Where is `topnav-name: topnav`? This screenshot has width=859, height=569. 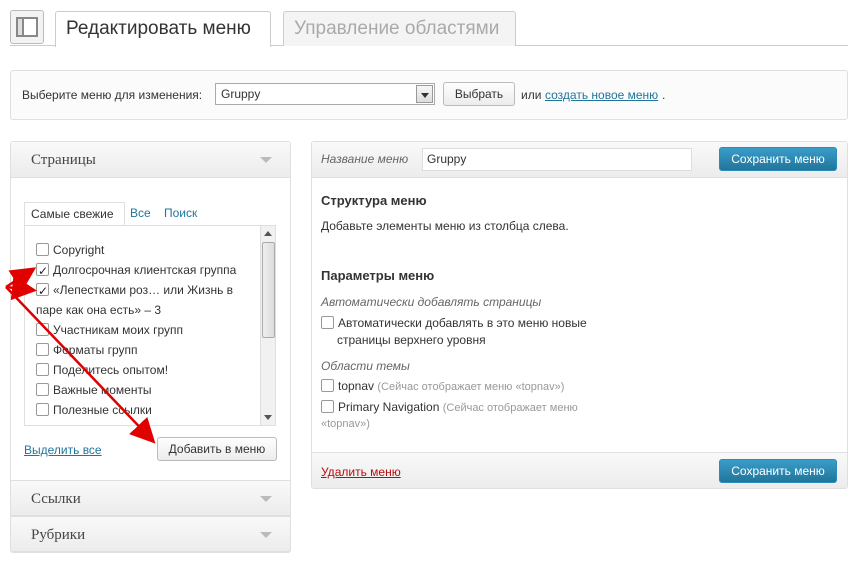
topnav-name: topnav is located at coordinates (356, 386).